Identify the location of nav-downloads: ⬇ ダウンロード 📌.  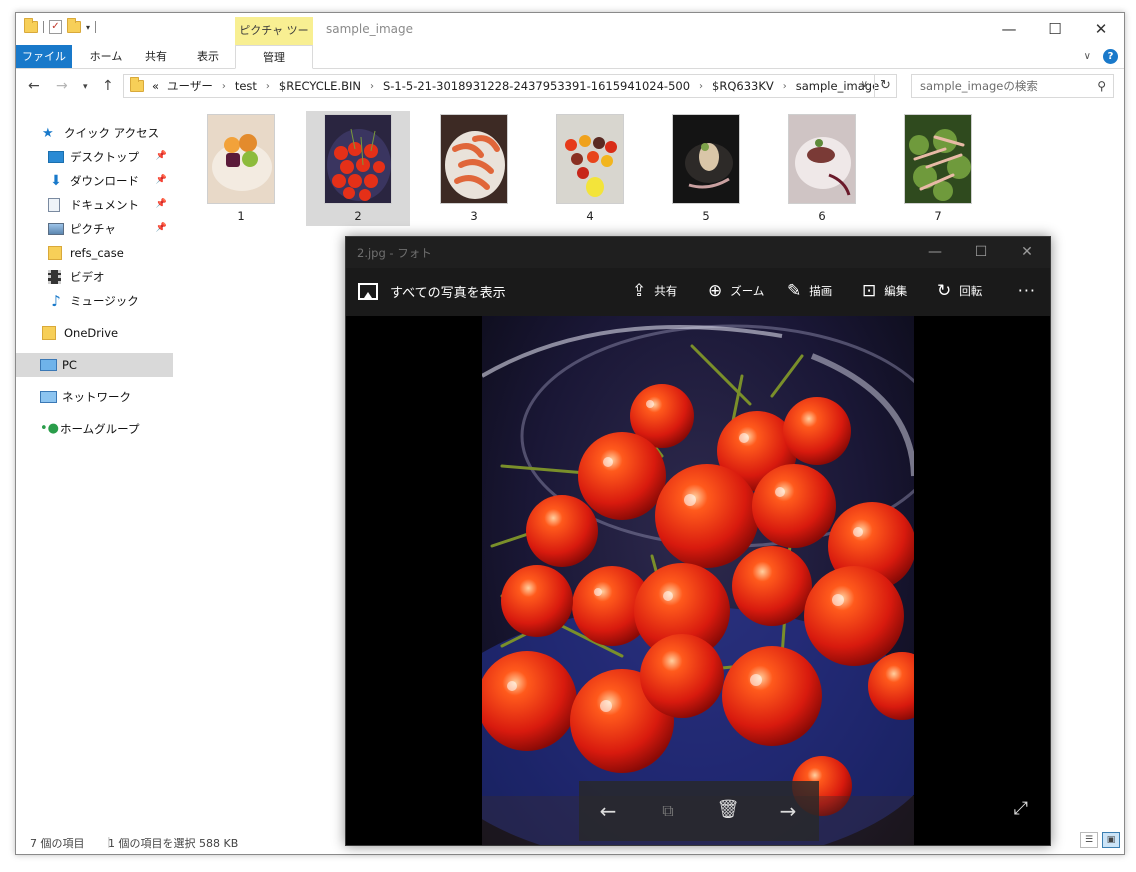
(94, 181).